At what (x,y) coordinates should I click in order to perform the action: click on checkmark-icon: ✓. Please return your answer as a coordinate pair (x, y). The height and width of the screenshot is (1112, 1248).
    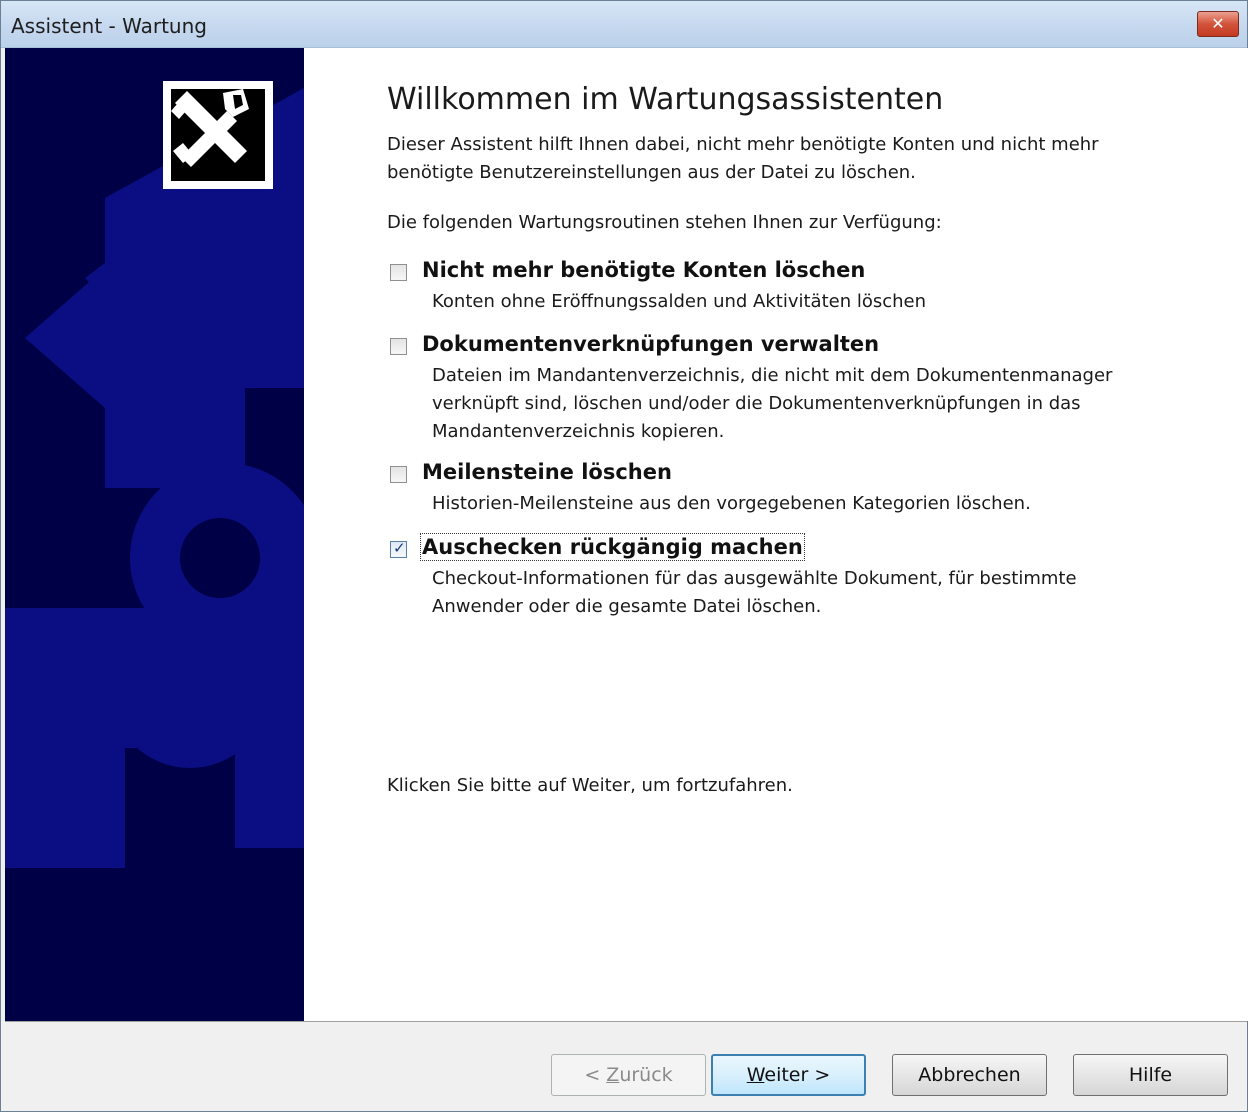
    Looking at the image, I should click on (399, 548).